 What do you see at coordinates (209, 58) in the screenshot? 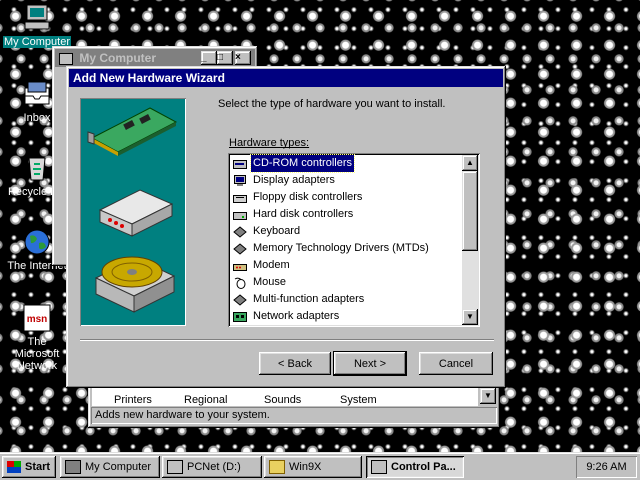
I see `minimize-button: _` at bounding box center [209, 58].